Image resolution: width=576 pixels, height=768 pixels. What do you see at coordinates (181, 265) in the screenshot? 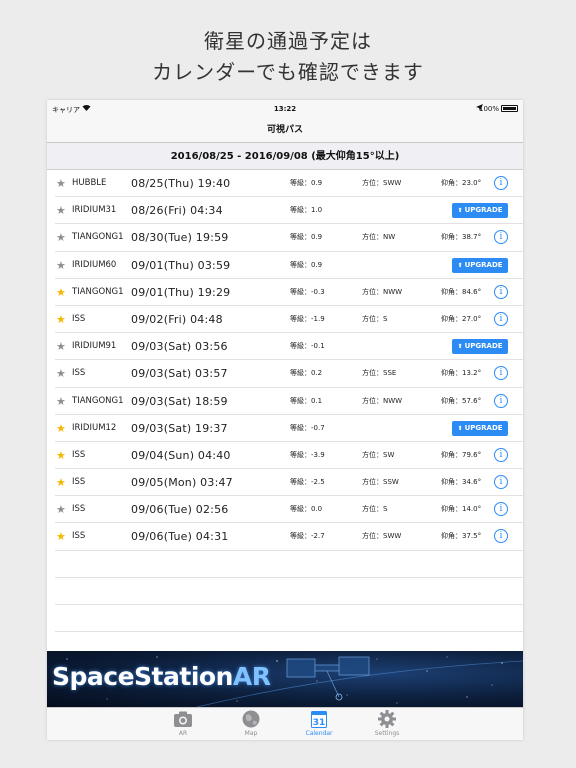
I see `pass-datetime: 09/01(Thu) 03:59` at bounding box center [181, 265].